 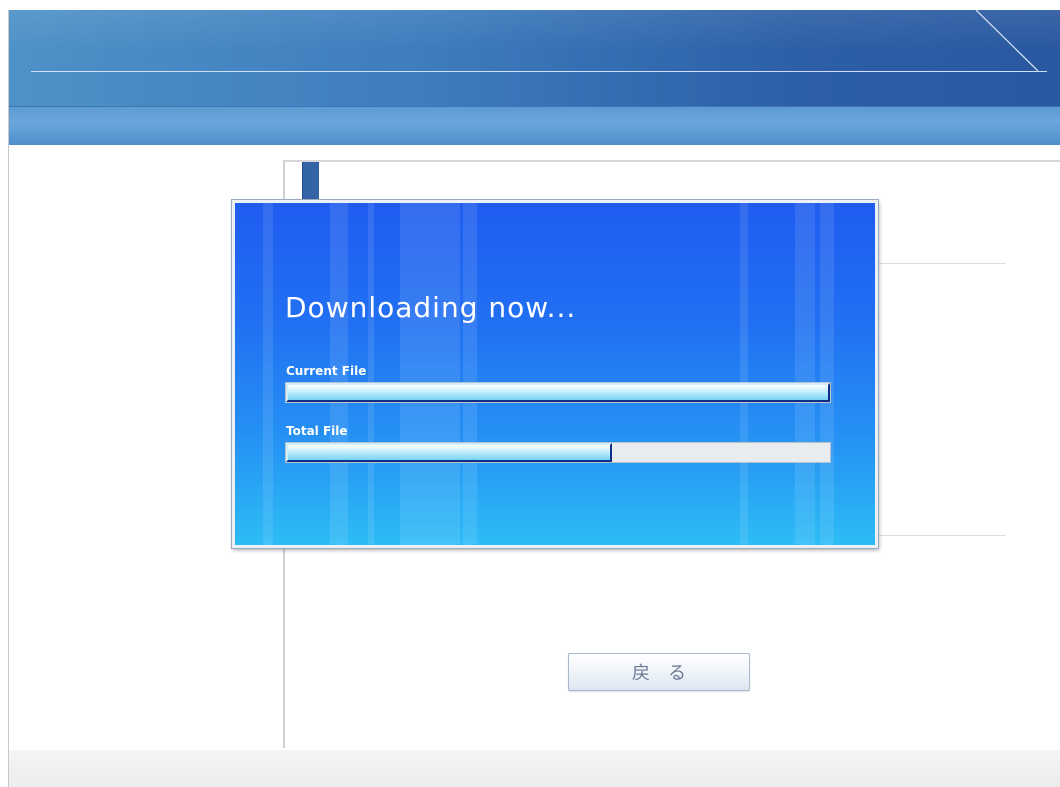 I want to click on back-button: 戻る, so click(x=659, y=672).